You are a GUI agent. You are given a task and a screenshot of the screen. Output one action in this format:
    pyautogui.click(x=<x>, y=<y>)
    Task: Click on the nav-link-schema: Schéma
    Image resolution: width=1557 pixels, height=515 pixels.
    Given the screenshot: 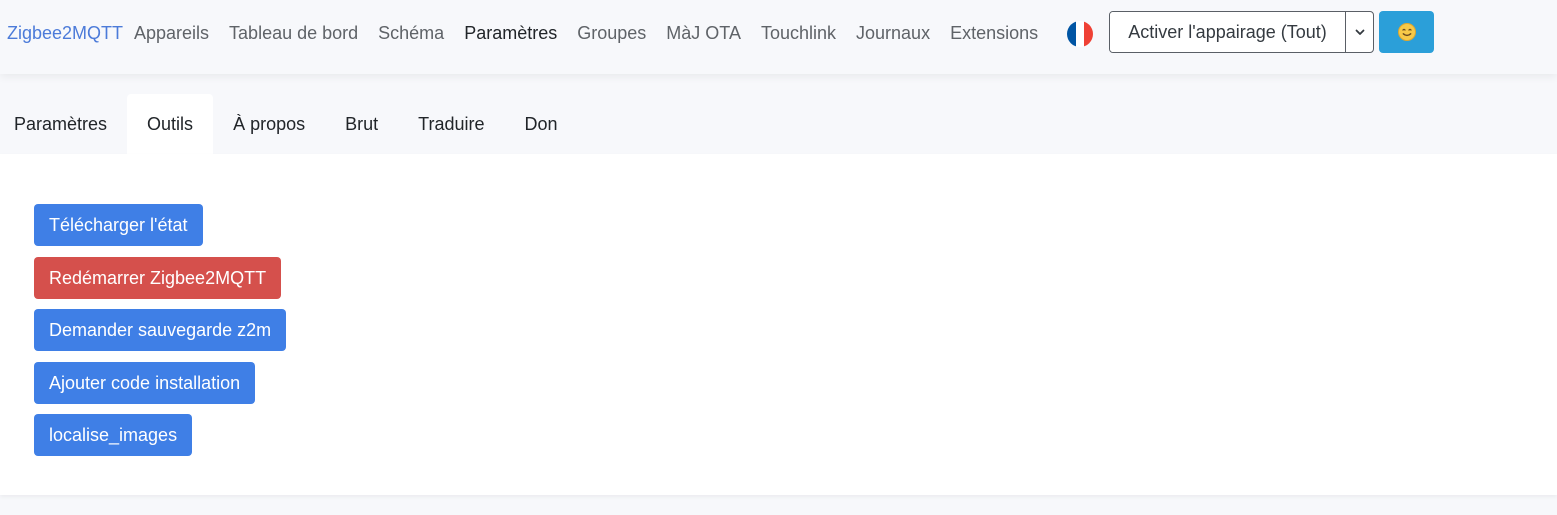 What is the action you would take?
    pyautogui.click(x=411, y=33)
    